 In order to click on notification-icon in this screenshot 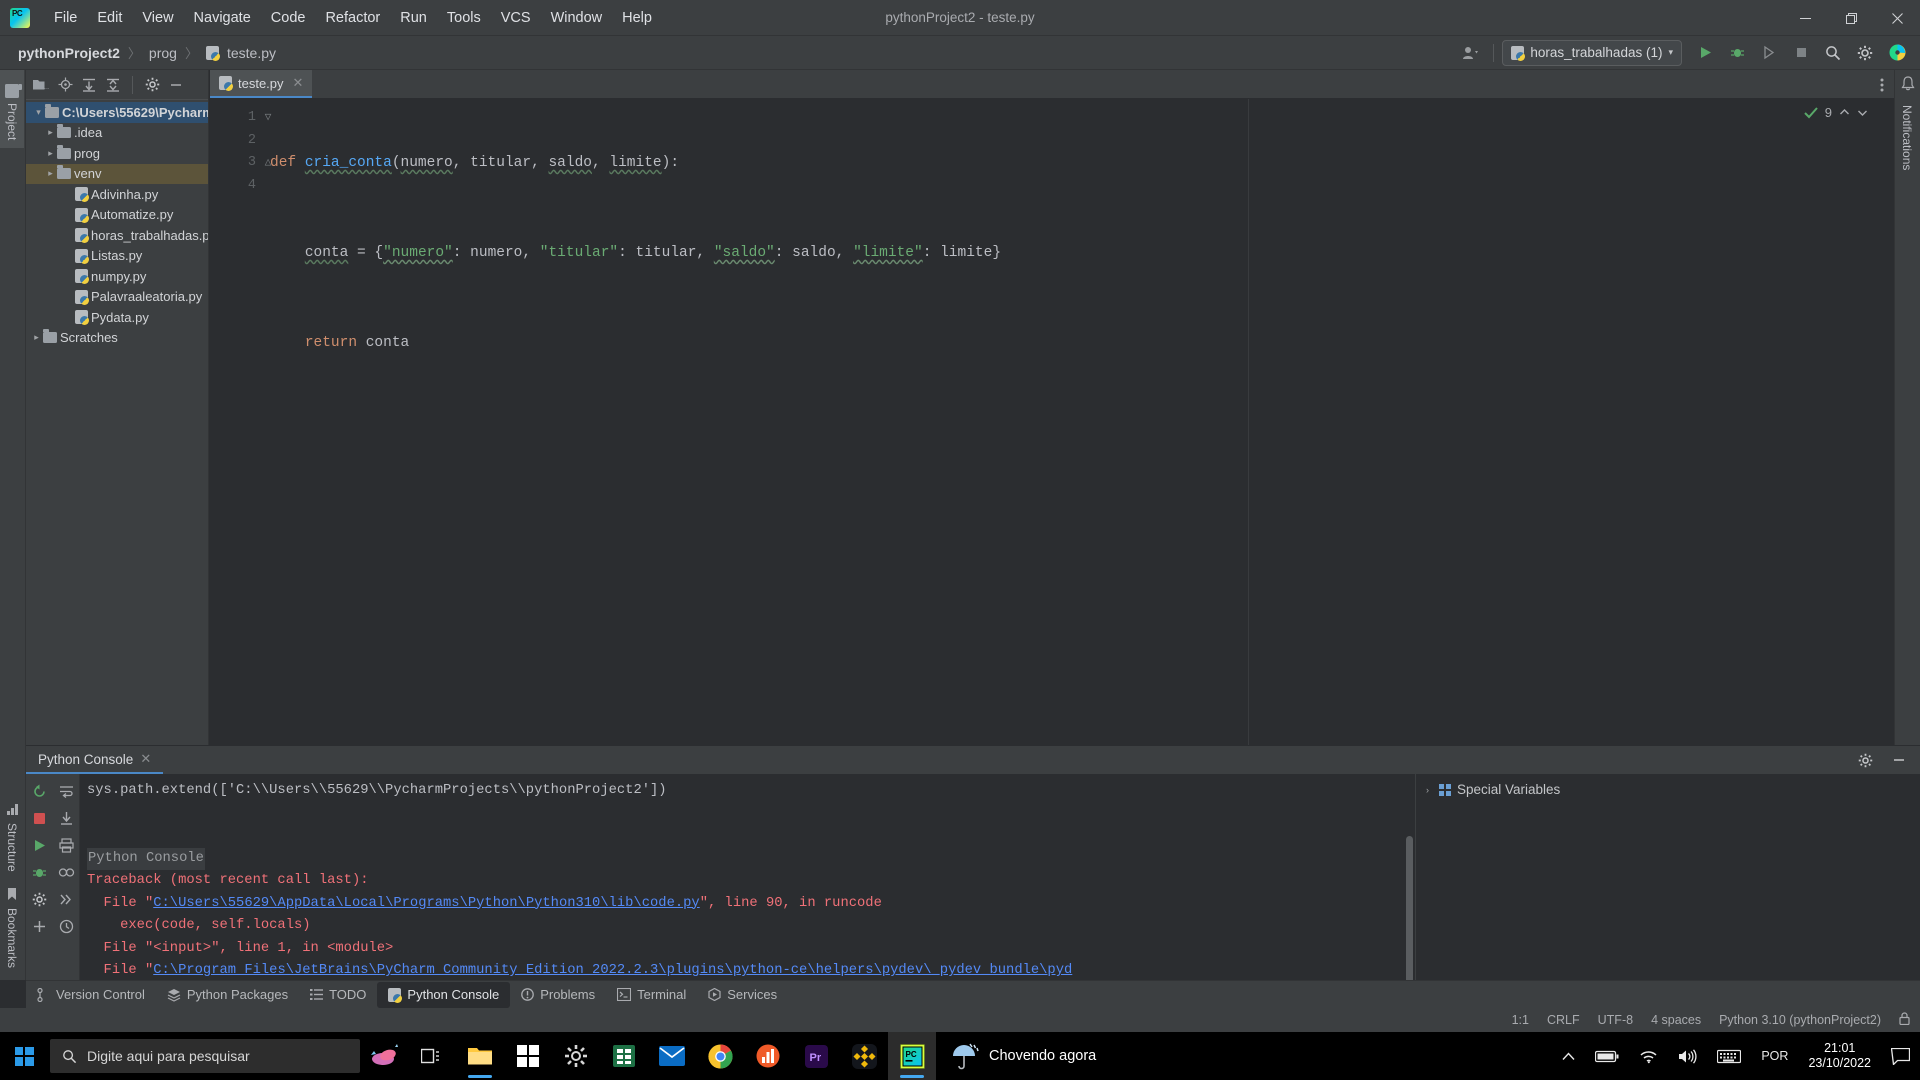, I will do `click(1900, 1056)`.